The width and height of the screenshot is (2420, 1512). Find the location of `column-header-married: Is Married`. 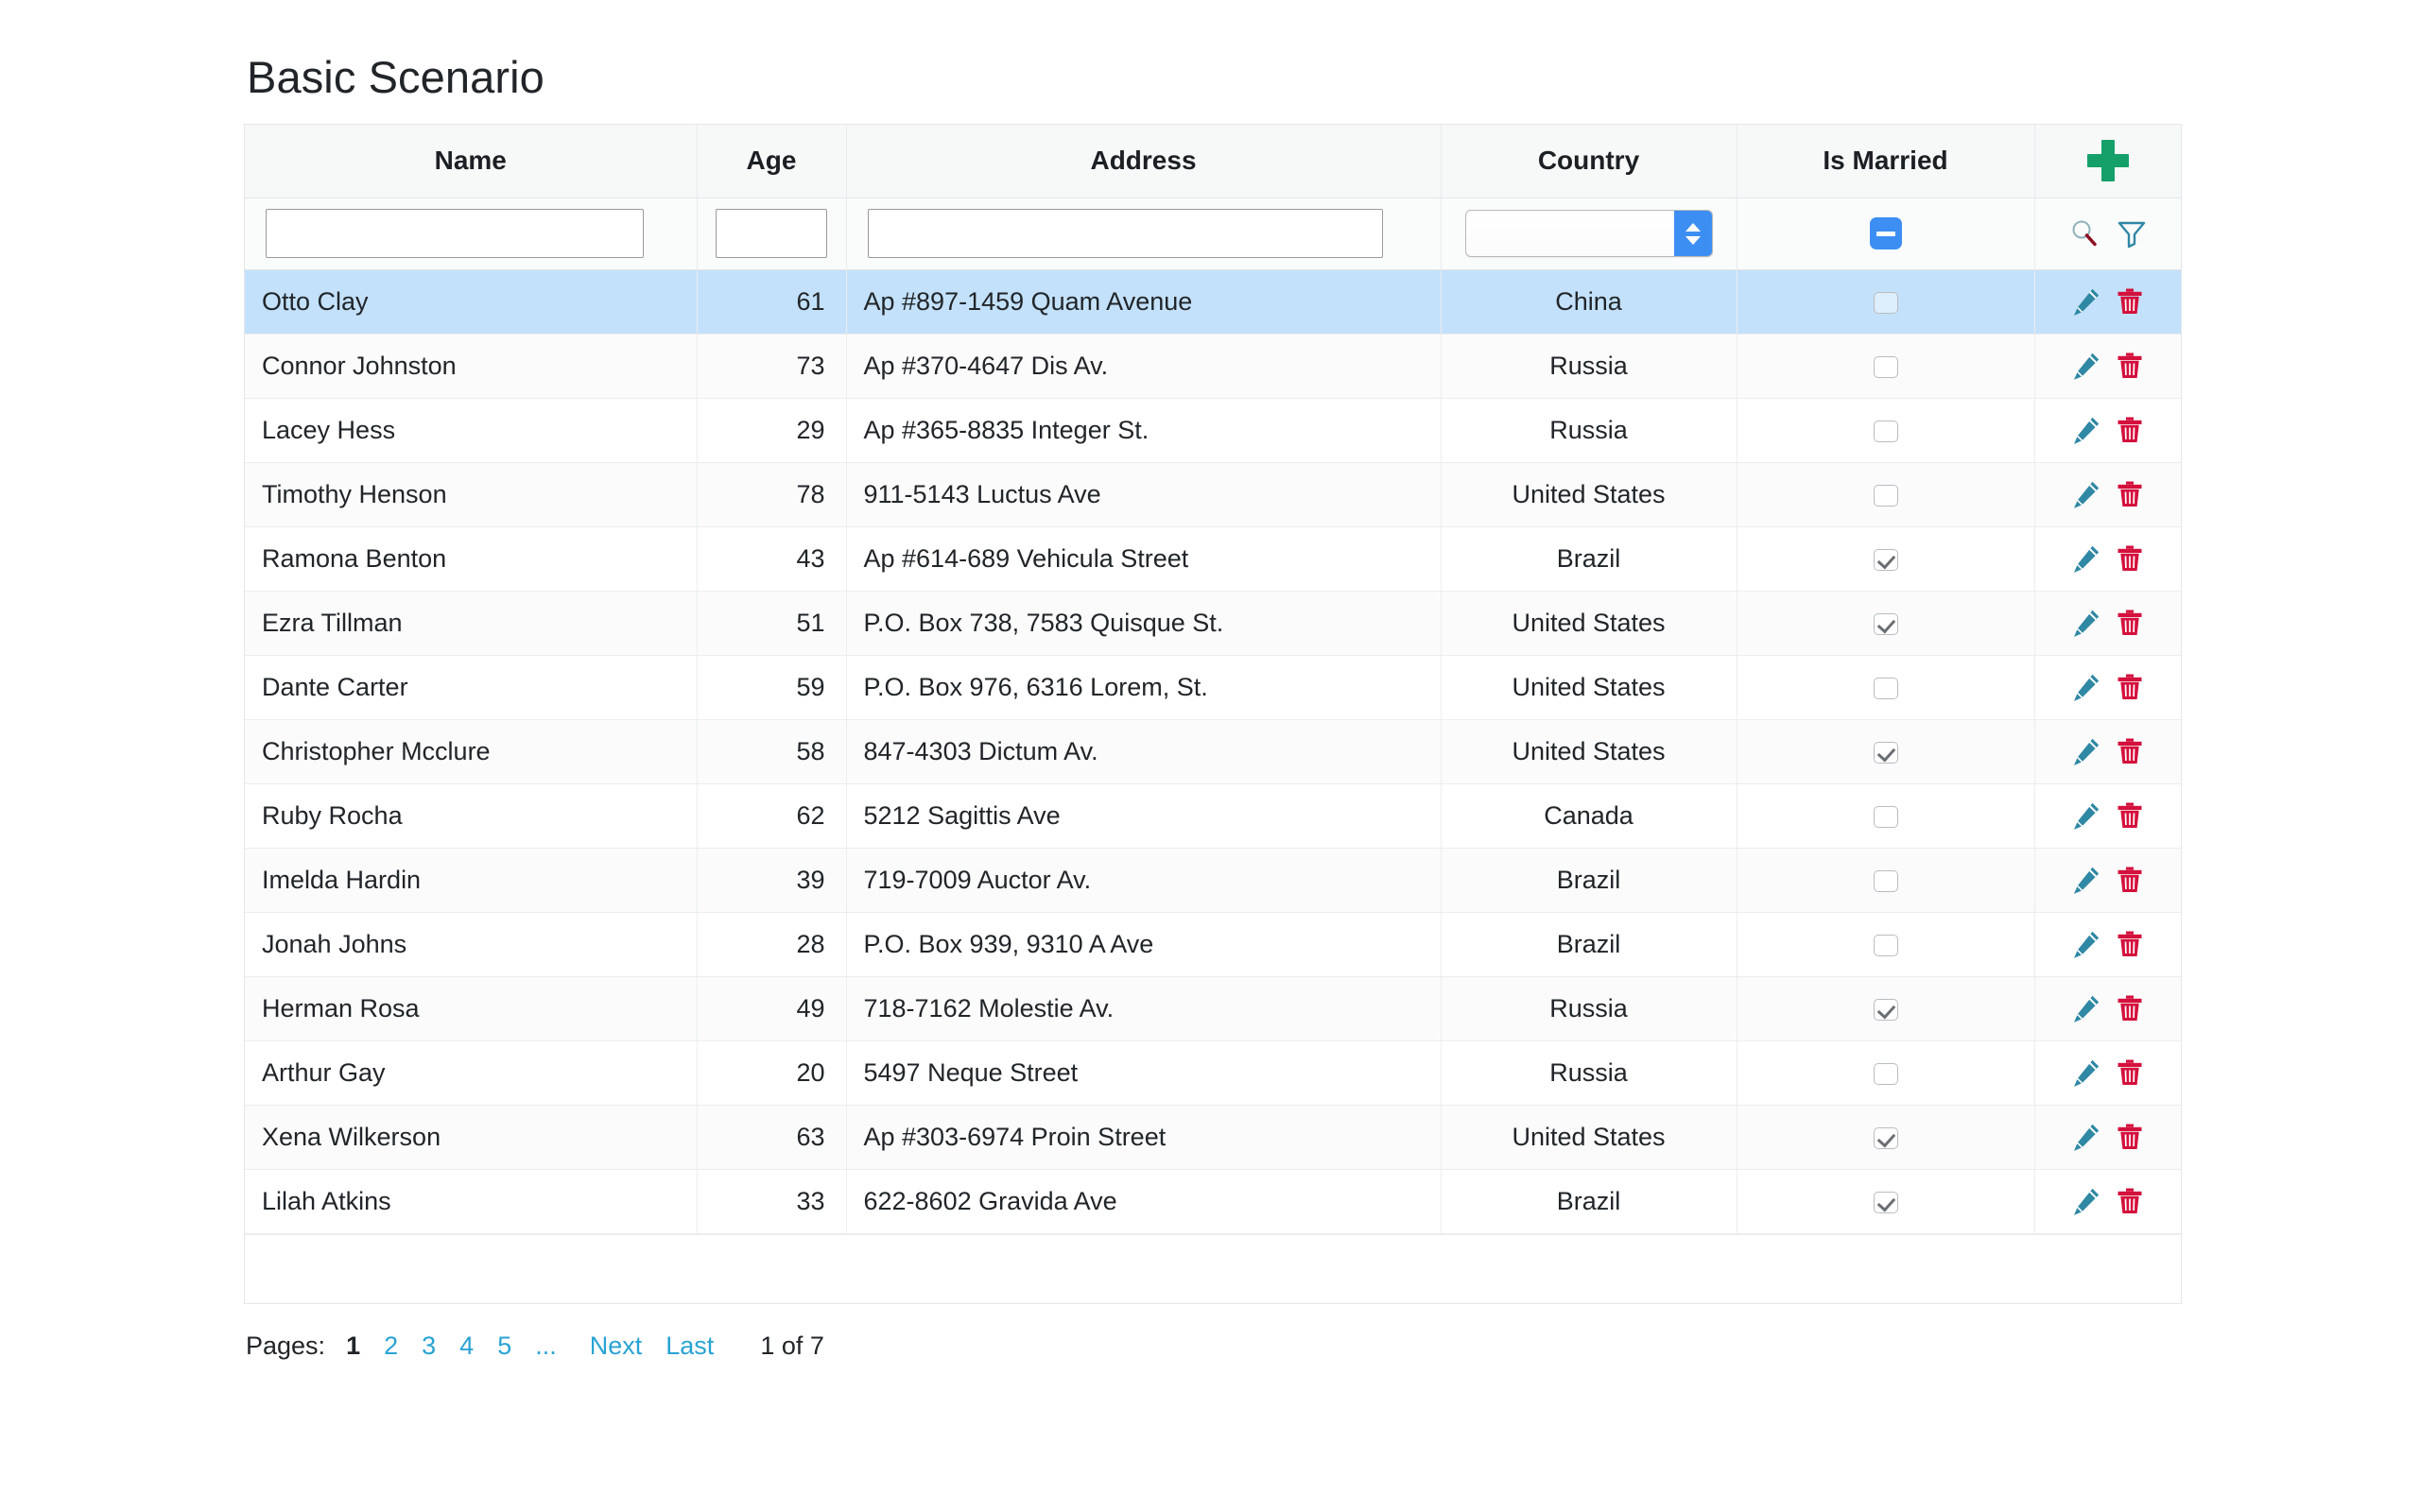

column-header-married: Is Married is located at coordinates (1886, 161).